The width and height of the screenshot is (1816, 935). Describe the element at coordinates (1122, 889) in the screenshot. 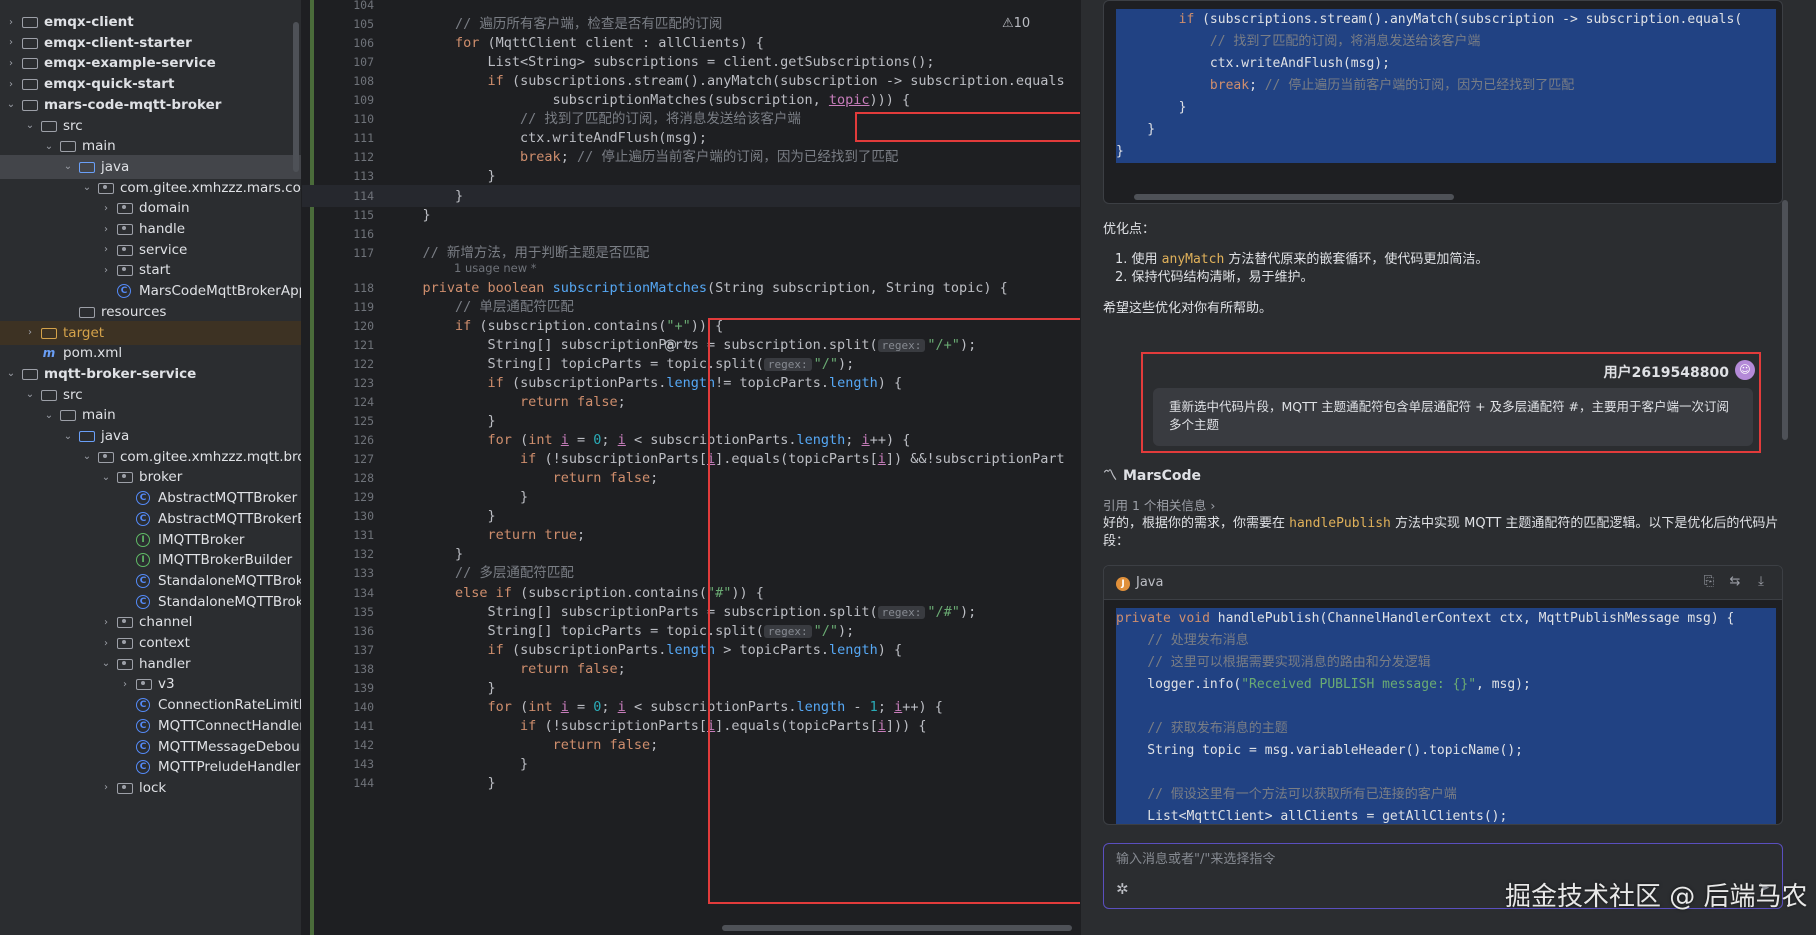

I see `sparkle-icon: ✲` at that location.